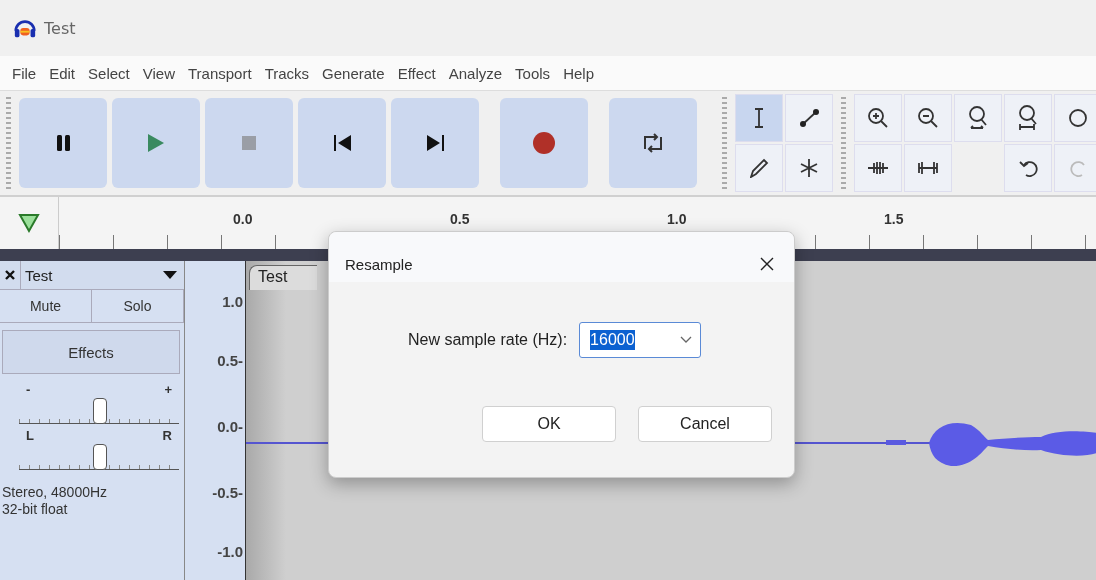  Describe the element at coordinates (533, 73) in the screenshot. I see `menu-item: Tools` at that location.